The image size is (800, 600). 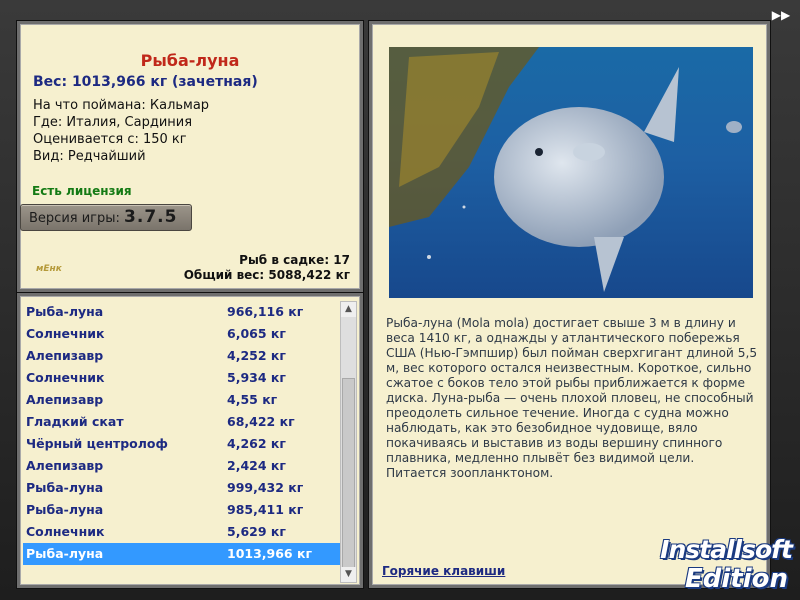 I want to click on list-item: Рыба-луна 999,432 кг, so click(x=182, y=488).